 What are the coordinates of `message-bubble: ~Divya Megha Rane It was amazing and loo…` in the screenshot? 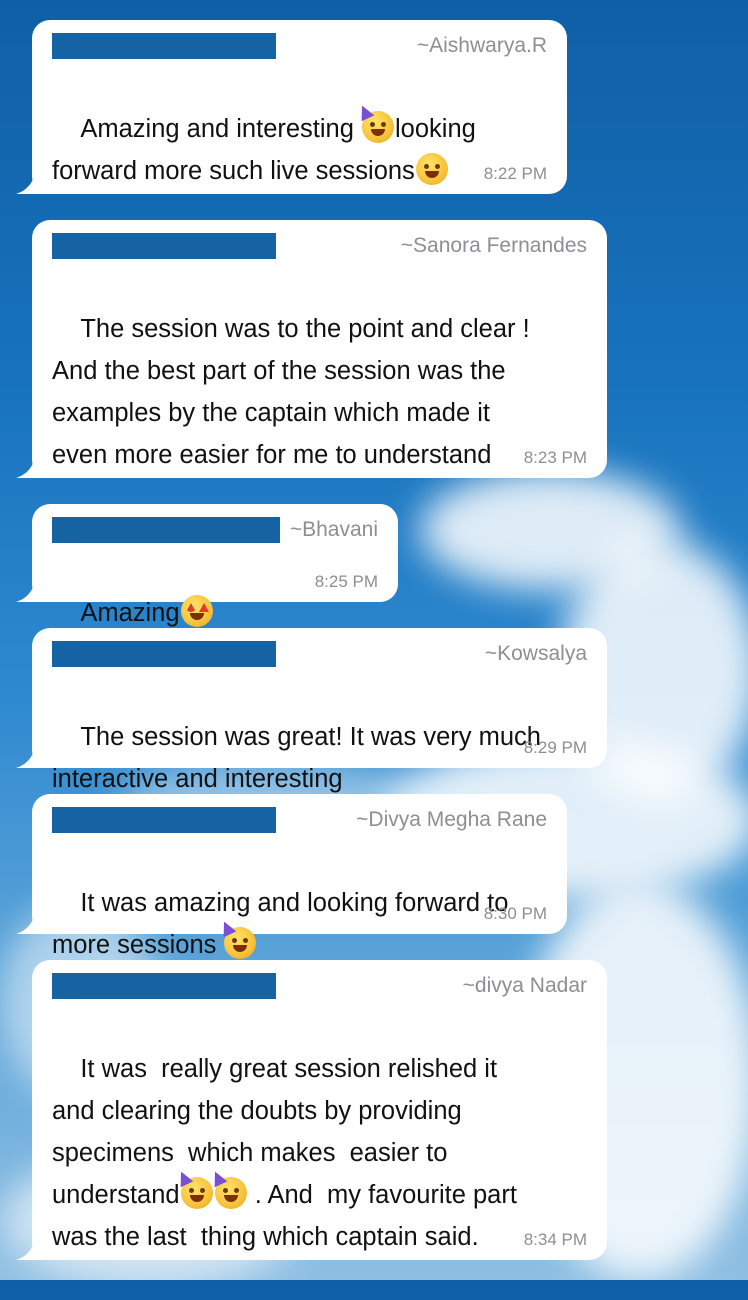 It's located at (291, 876).